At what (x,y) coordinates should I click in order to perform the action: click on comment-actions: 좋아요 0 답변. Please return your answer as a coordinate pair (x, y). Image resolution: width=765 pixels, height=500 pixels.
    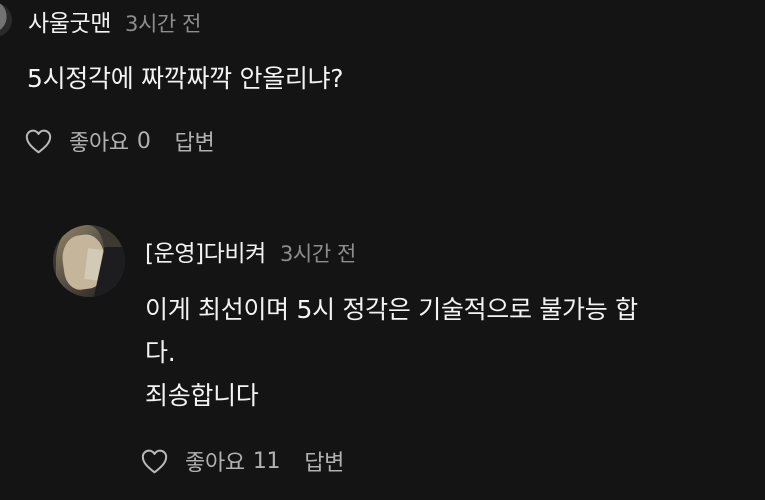
    Looking at the image, I should click on (120, 141).